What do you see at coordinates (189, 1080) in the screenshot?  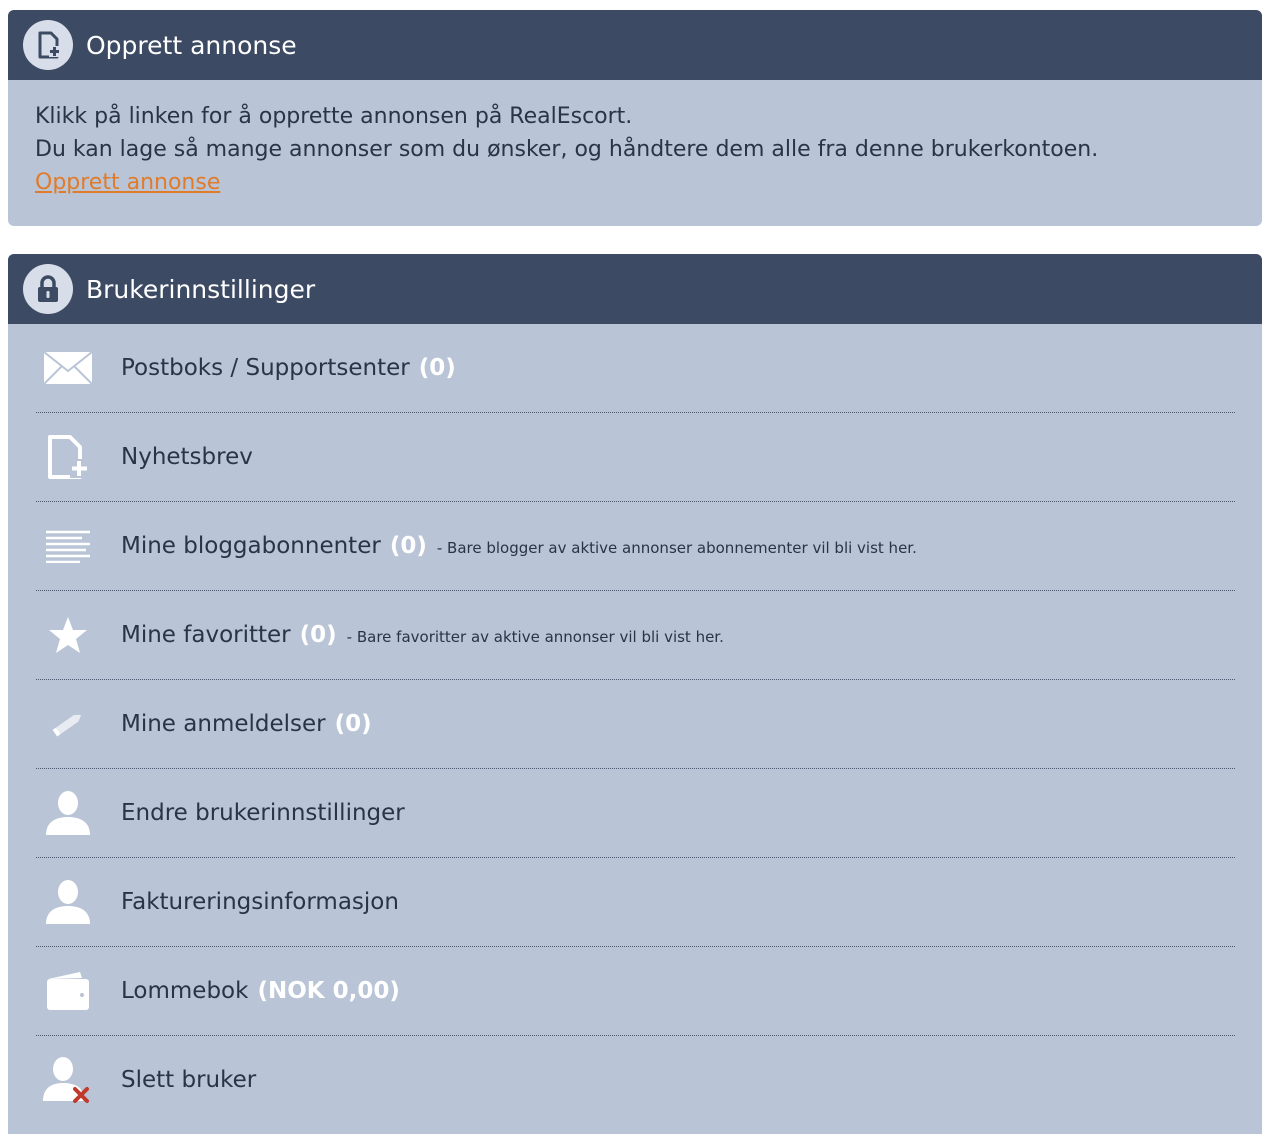 I see `settings-item-label: Slett bruker` at bounding box center [189, 1080].